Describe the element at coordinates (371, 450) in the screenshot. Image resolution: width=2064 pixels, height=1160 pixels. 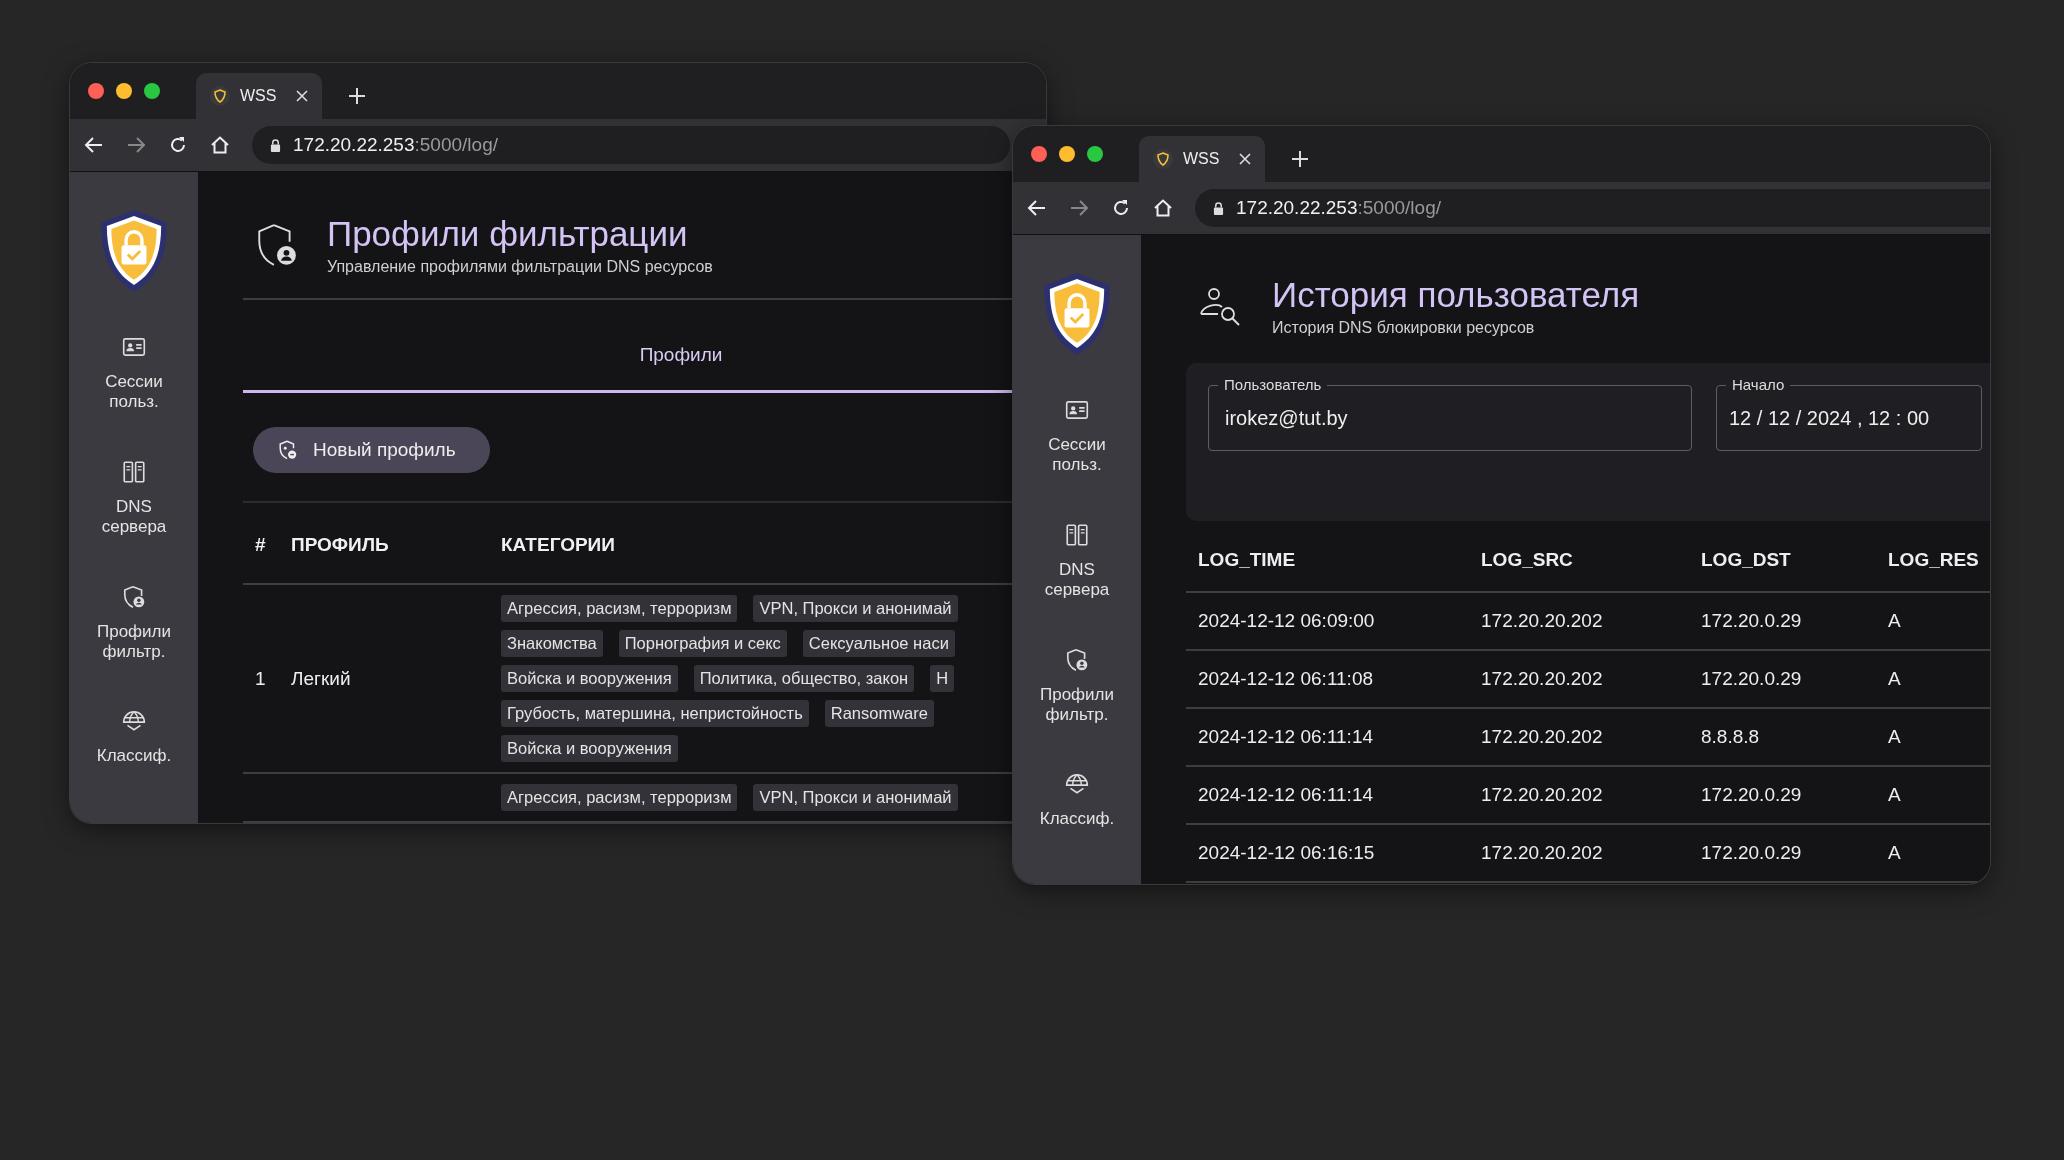
I see `new-profile-button: Новый профиль` at that location.